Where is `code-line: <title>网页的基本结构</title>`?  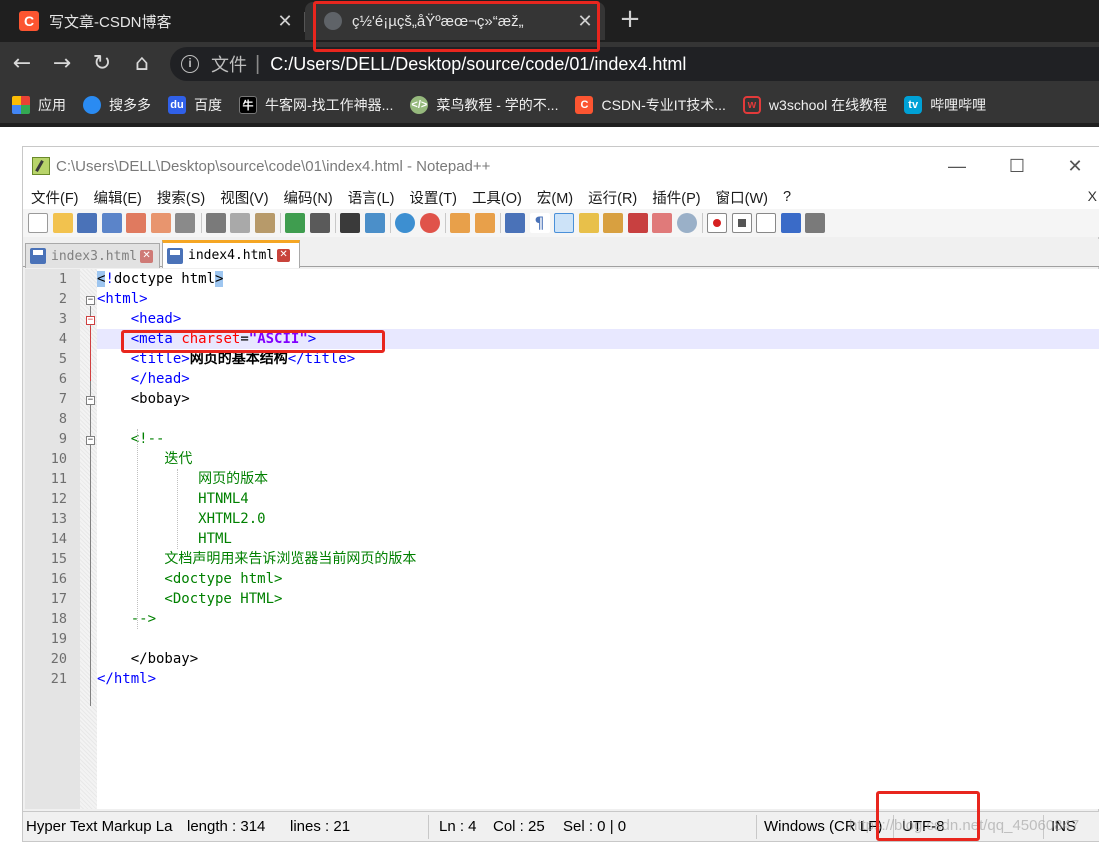 code-line: <title>网页的基本结构</title> is located at coordinates (598, 359).